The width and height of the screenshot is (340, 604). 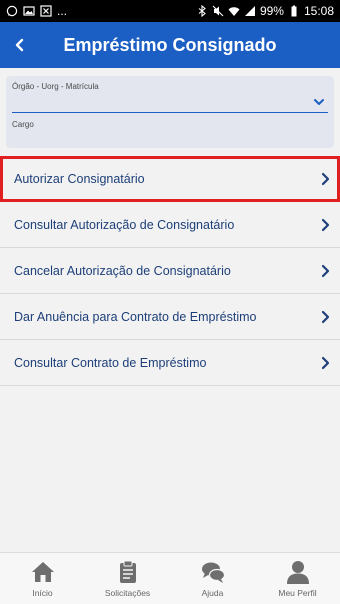 What do you see at coordinates (218, 11) in the screenshot?
I see `mute-icon` at bounding box center [218, 11].